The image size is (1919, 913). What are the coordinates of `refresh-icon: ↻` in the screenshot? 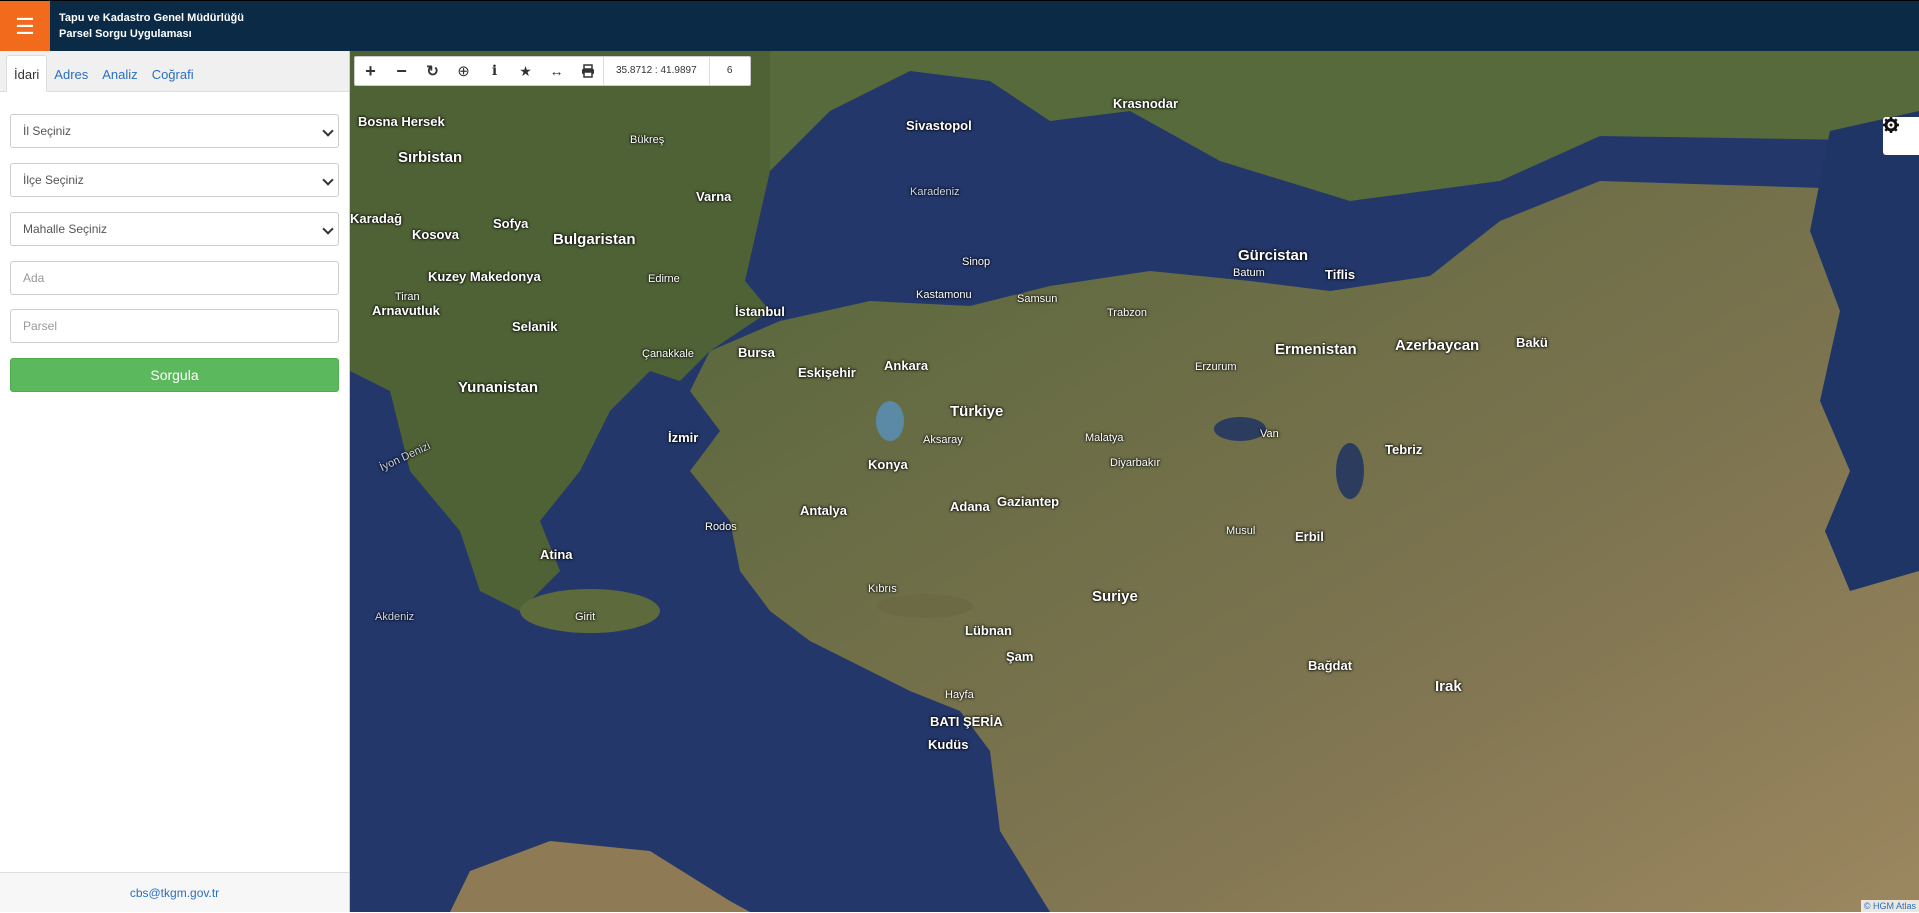 It's located at (432, 71).